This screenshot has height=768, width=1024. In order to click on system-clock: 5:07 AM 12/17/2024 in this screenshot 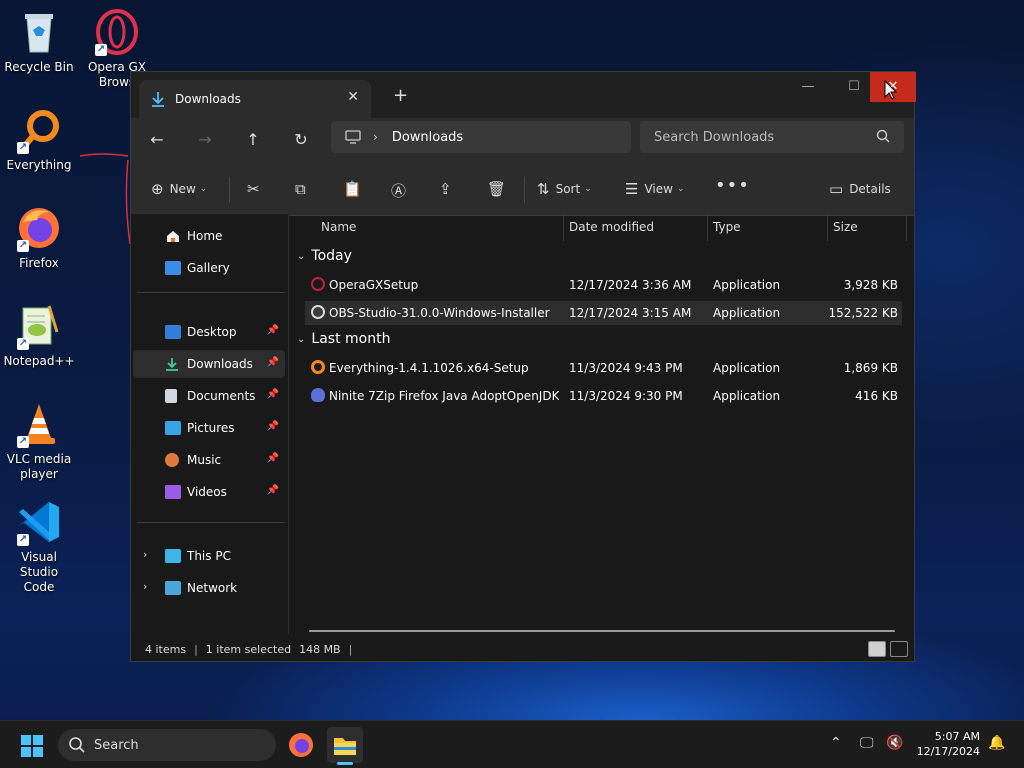, I will do `click(943, 744)`.